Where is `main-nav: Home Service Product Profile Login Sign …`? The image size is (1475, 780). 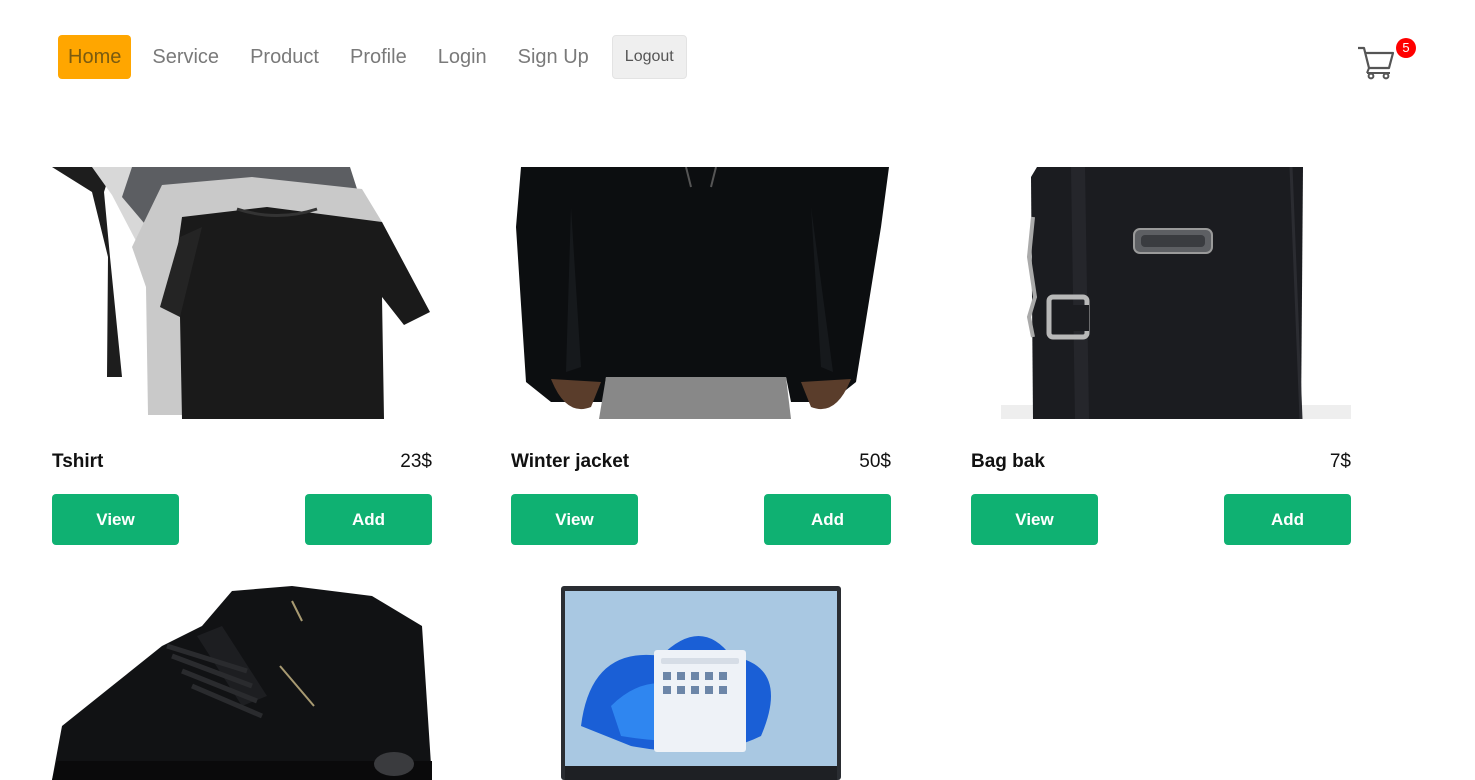 main-nav: Home Service Product Profile Login Sign … is located at coordinates (372, 57).